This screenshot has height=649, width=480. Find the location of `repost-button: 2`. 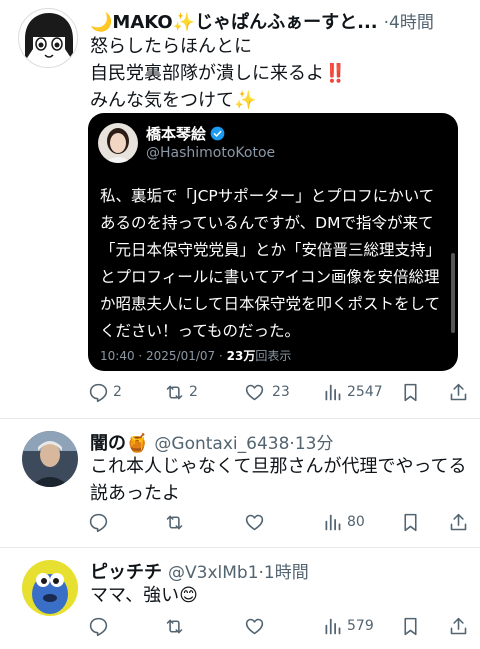

repost-button: 2 is located at coordinates (181, 392).